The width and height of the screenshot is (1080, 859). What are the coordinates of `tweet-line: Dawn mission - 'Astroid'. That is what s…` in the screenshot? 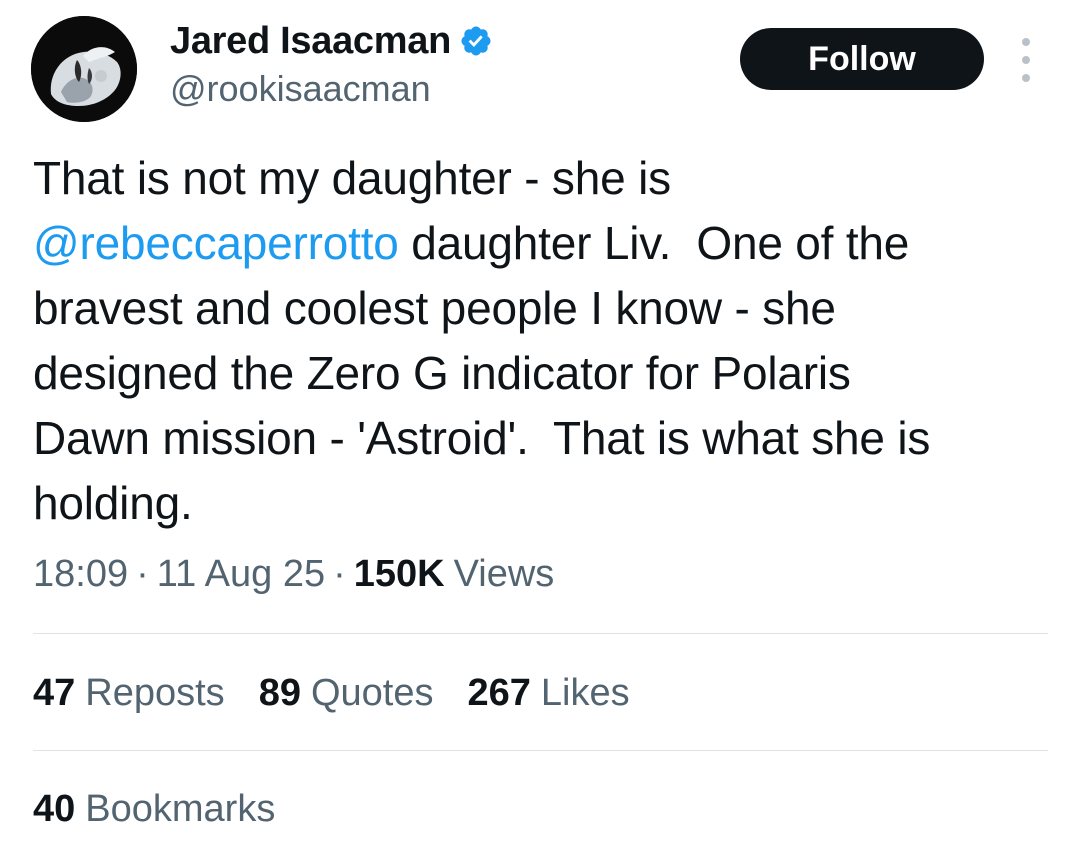 It's located at (482, 438).